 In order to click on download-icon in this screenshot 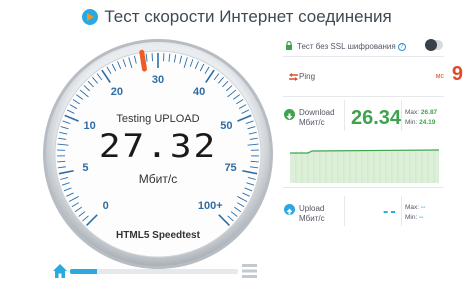, I will do `click(289, 114)`.